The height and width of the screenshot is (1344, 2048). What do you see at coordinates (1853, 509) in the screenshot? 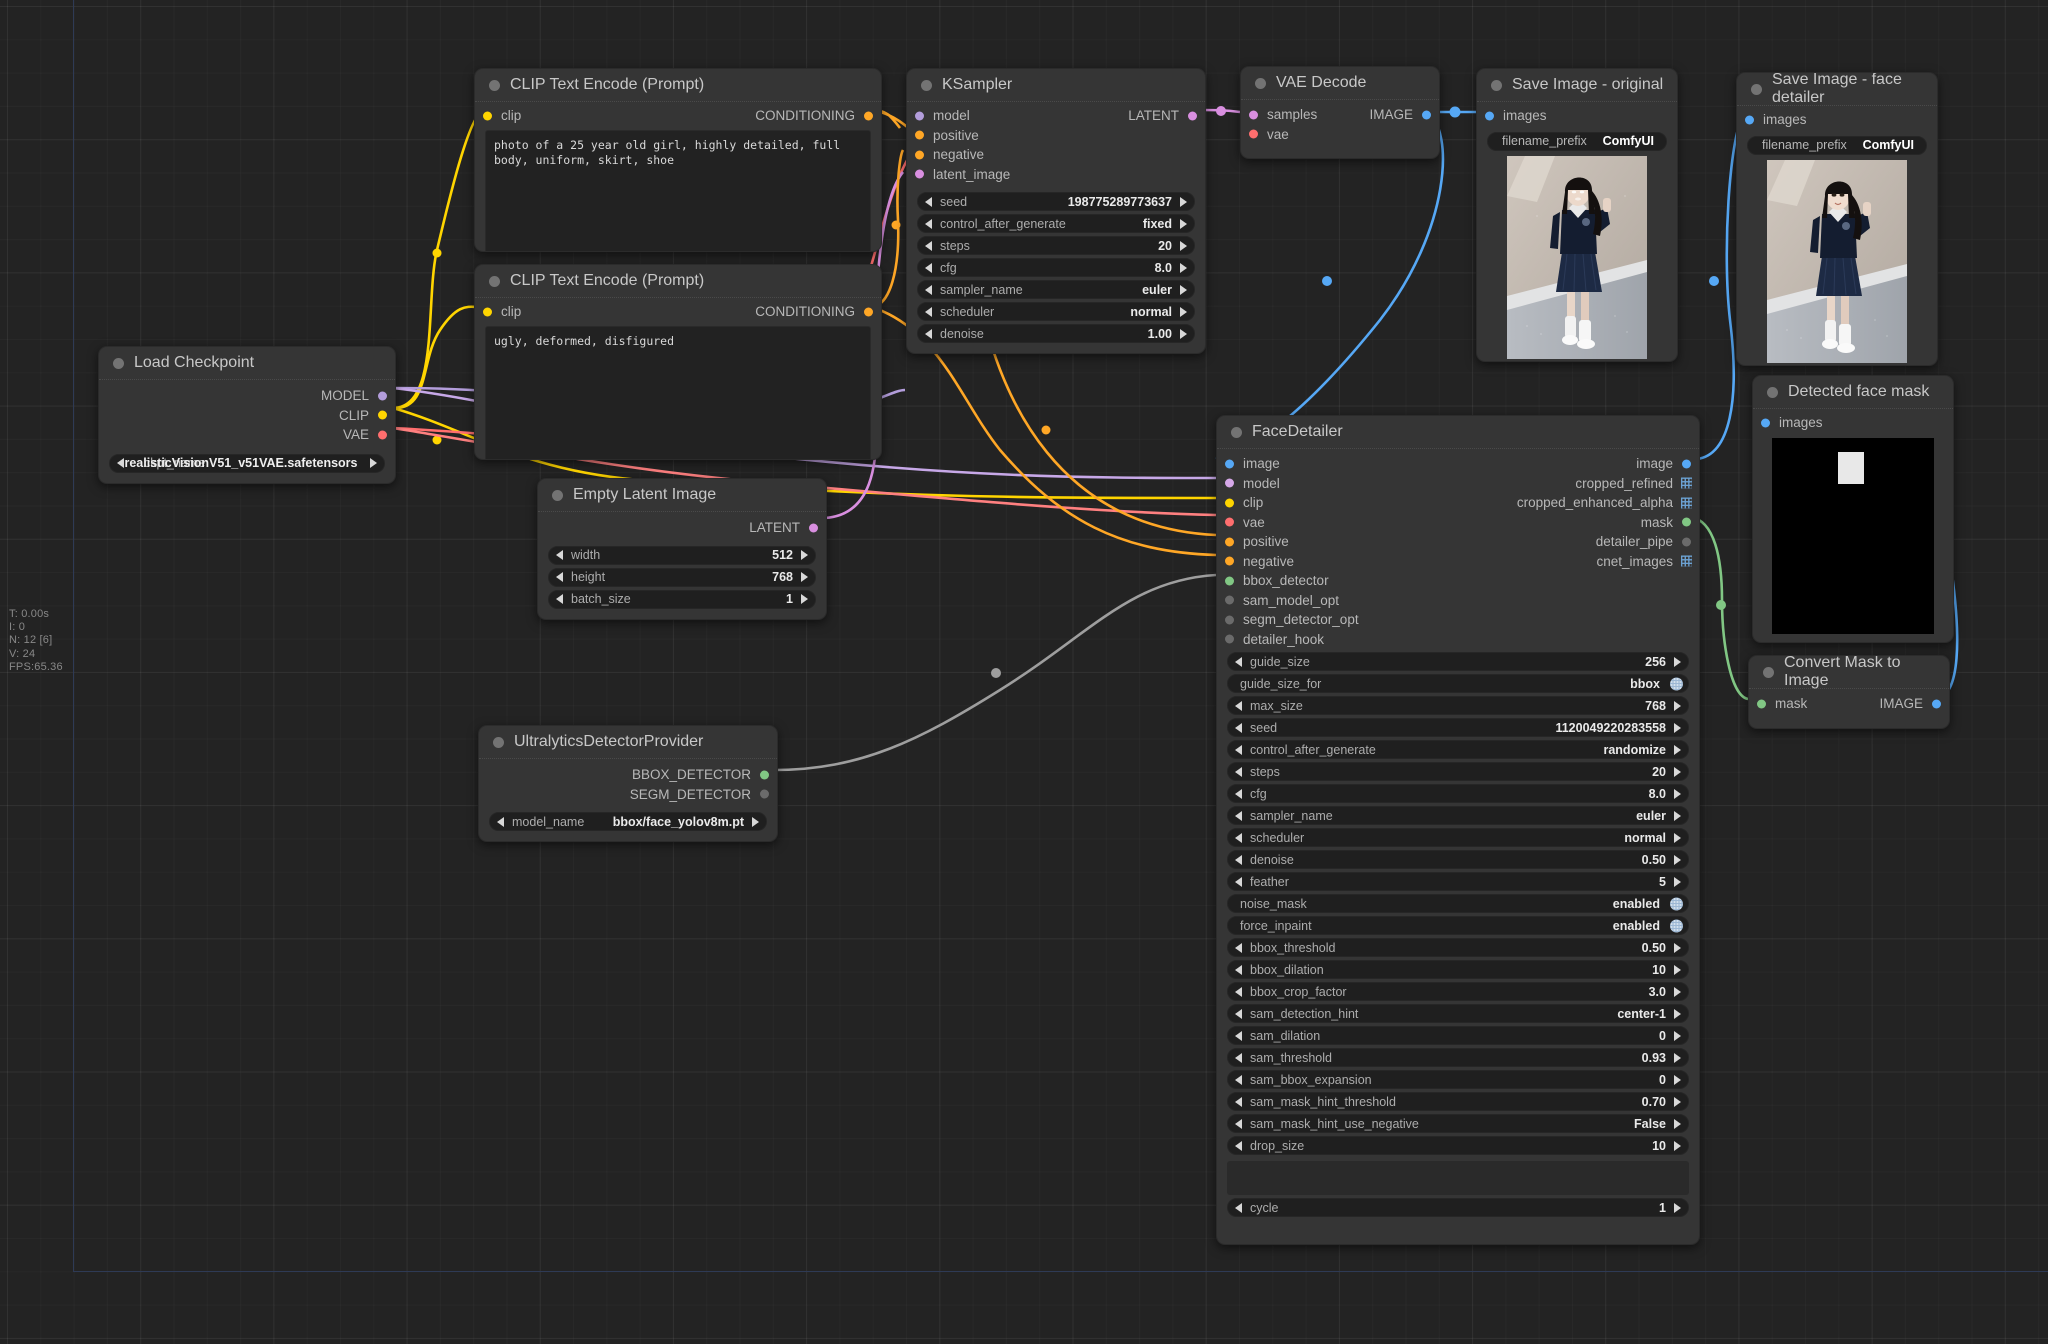
I see `node-detected-face-mask: Detected face mask images` at bounding box center [1853, 509].